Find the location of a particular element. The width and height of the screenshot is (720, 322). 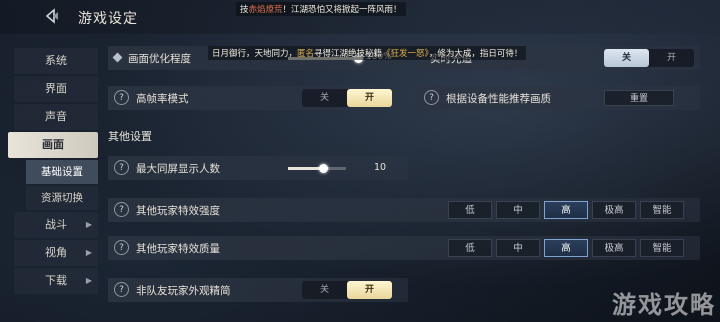

sidebar-item-sound: 声音 is located at coordinates (56, 117).